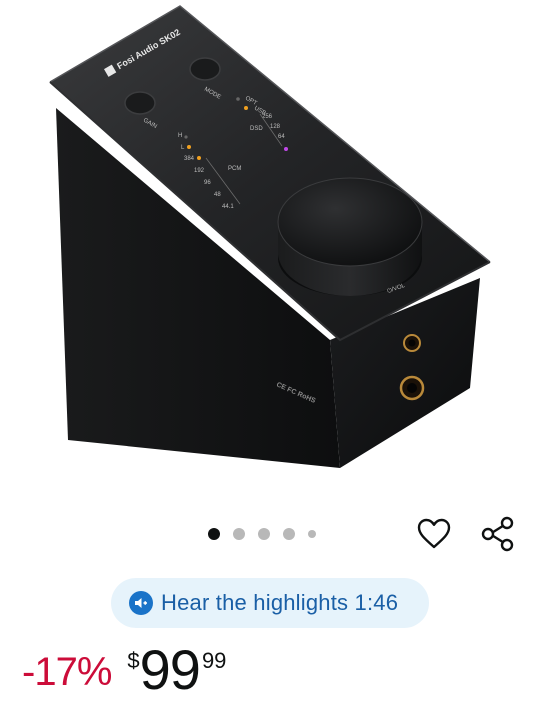 Image resolution: width=540 pixels, height=710 pixels. What do you see at coordinates (170, 669) in the screenshot?
I see `price-whole: 99` at bounding box center [170, 669].